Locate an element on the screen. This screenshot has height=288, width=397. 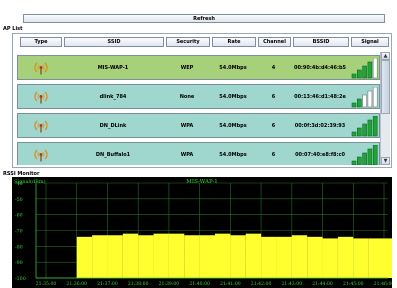
bssid-cell: 00:13:46:d1:48:2e is located at coordinates (320, 97).